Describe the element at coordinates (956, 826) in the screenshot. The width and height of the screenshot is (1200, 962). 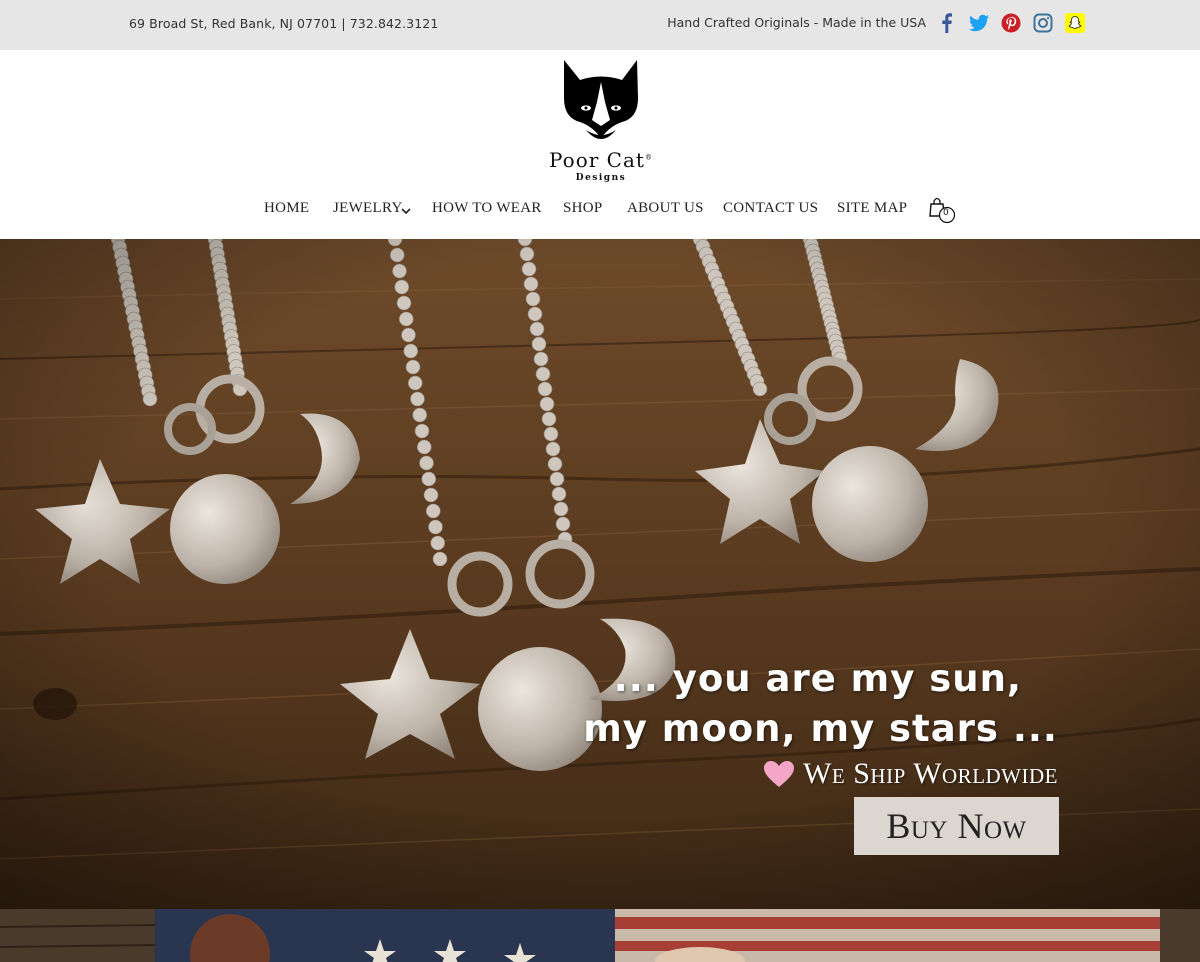
I see `buy-now-button: Buy Now` at that location.